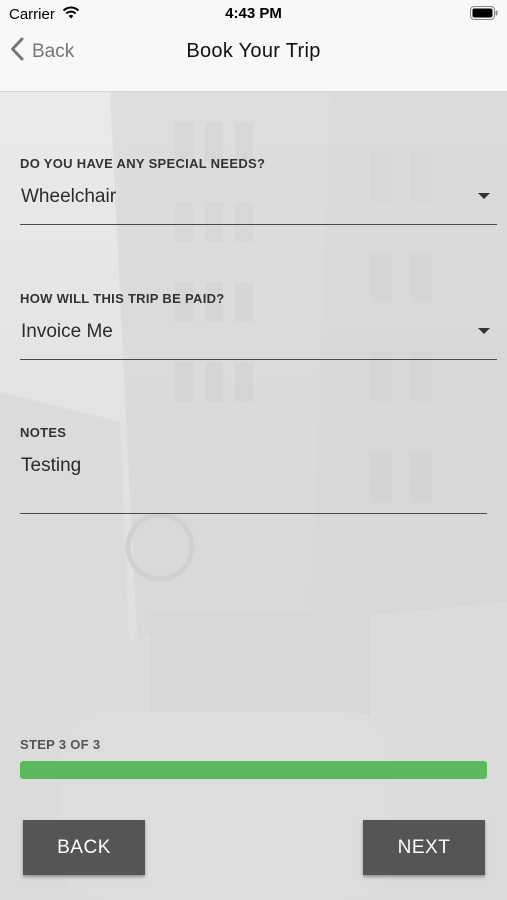 Image resolution: width=507 pixels, height=900 pixels. What do you see at coordinates (122, 298) in the screenshot?
I see `payment-label: HOW WILL THIS TRIP BE PAID?` at bounding box center [122, 298].